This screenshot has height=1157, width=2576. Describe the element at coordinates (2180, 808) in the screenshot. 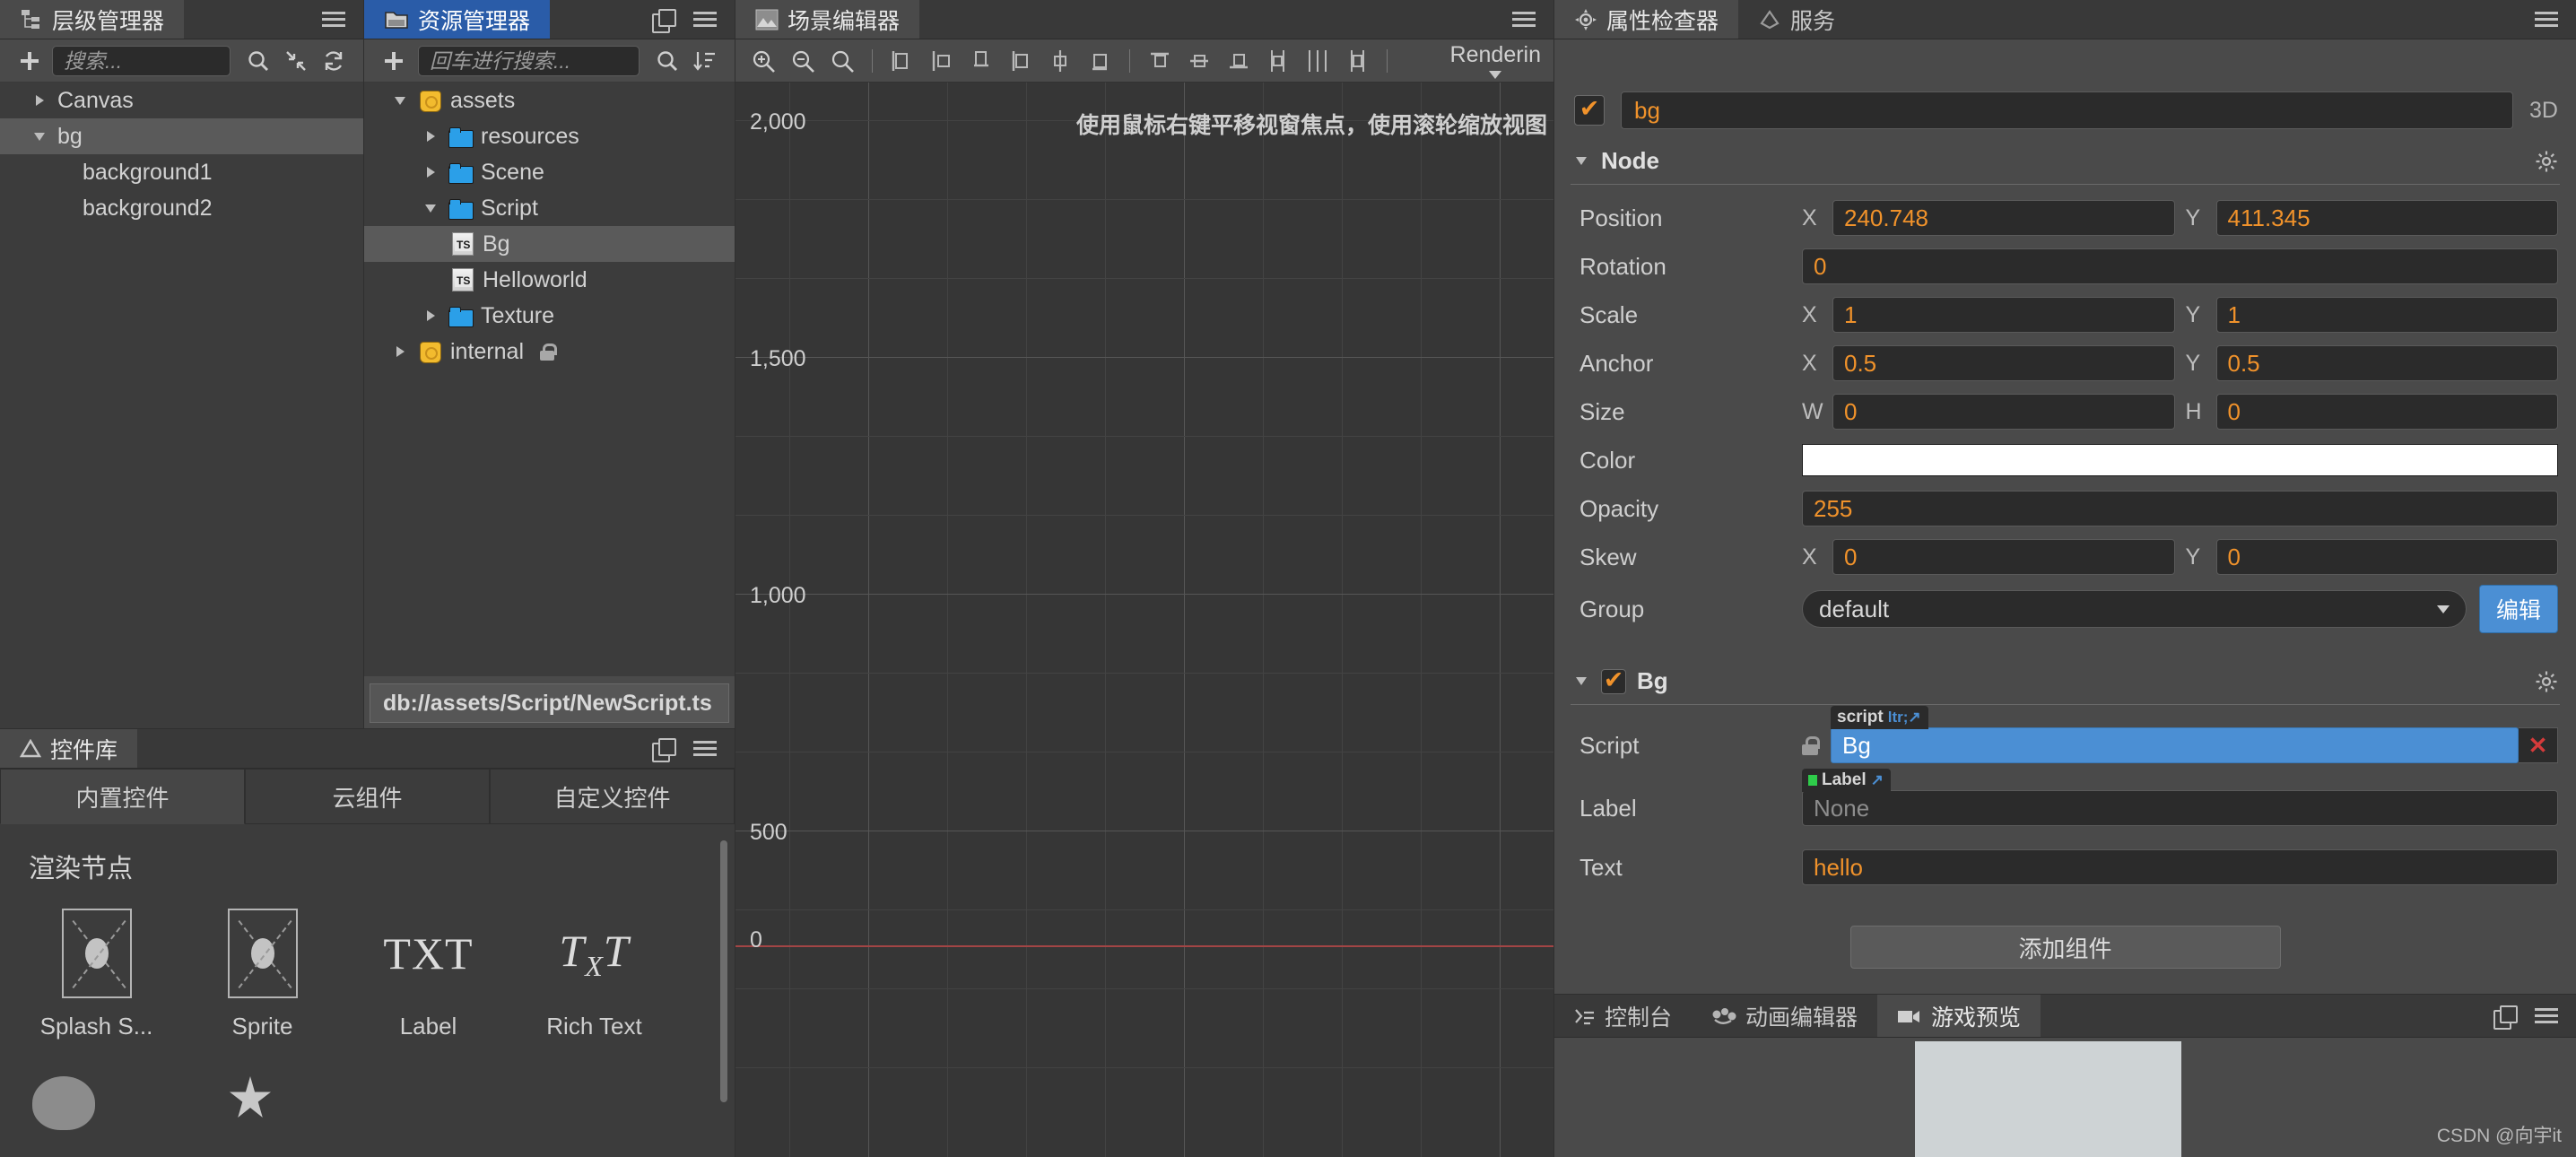

I see `label-ref-input: None` at that location.